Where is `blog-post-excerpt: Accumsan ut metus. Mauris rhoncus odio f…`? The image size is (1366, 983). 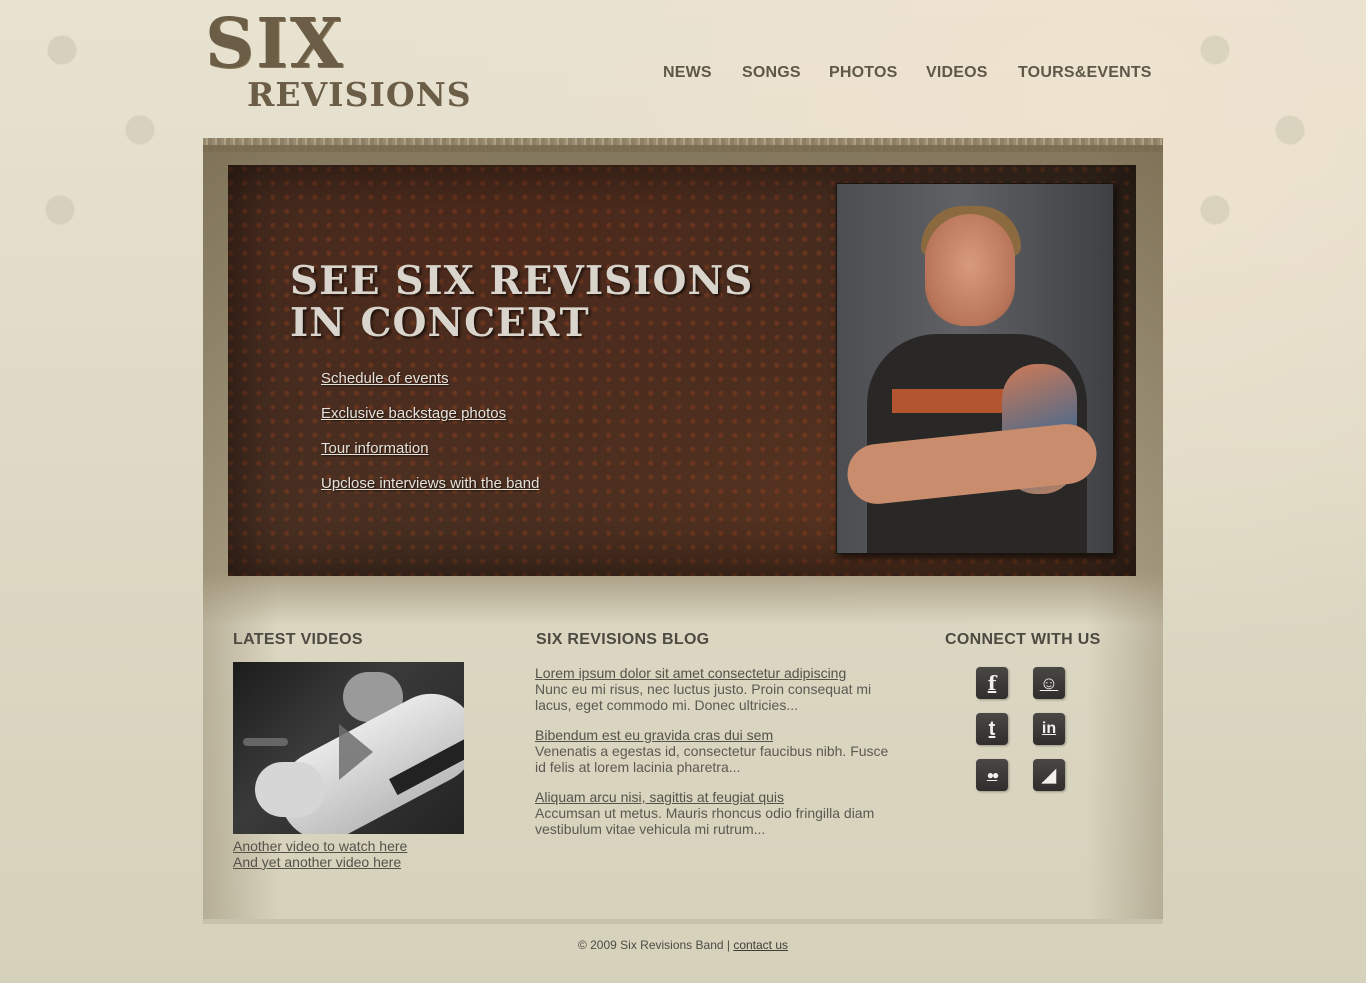 blog-post-excerpt: Accumsan ut metus. Mauris rhoncus odio f… is located at coordinates (705, 821).